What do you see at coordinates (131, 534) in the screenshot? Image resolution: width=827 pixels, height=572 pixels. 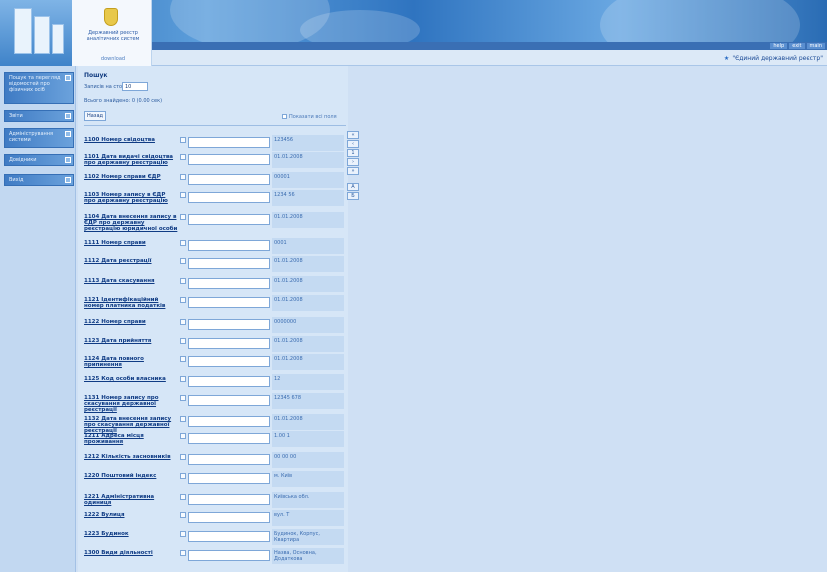 I see `field-name: 1223 Будинок` at bounding box center [131, 534].